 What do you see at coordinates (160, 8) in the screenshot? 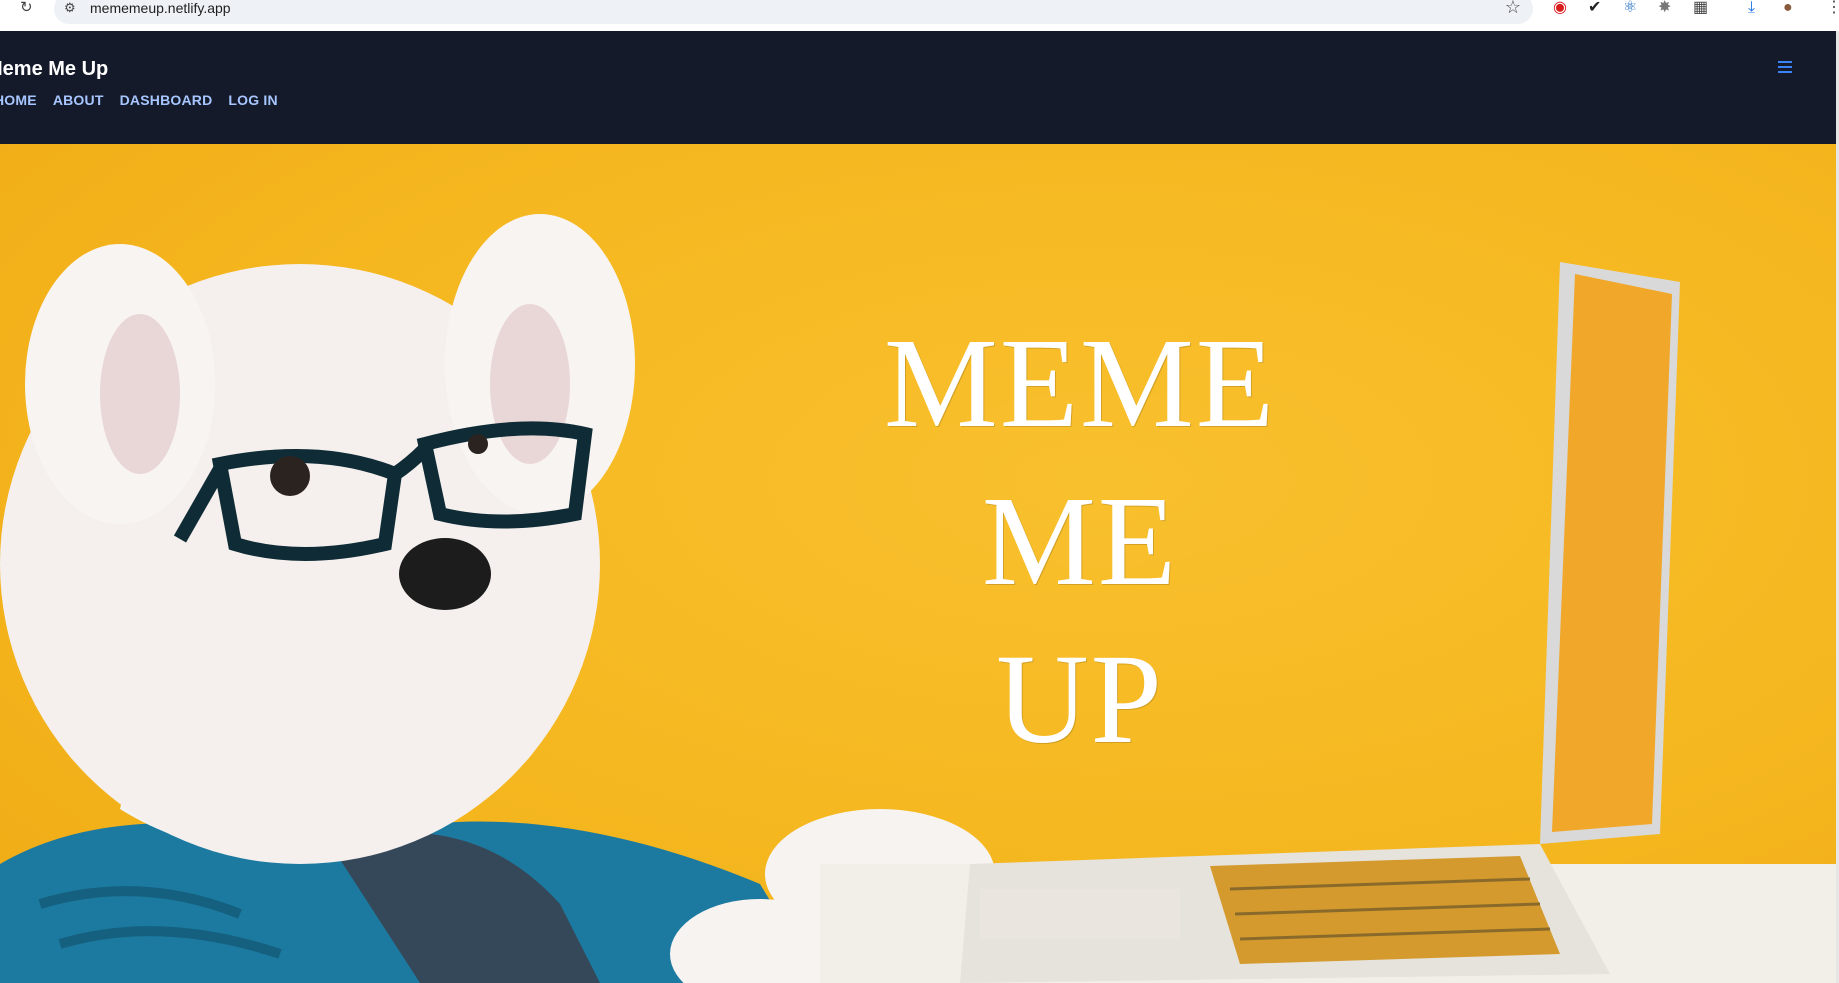
I see `url-text: mememeup.netlify.app` at bounding box center [160, 8].